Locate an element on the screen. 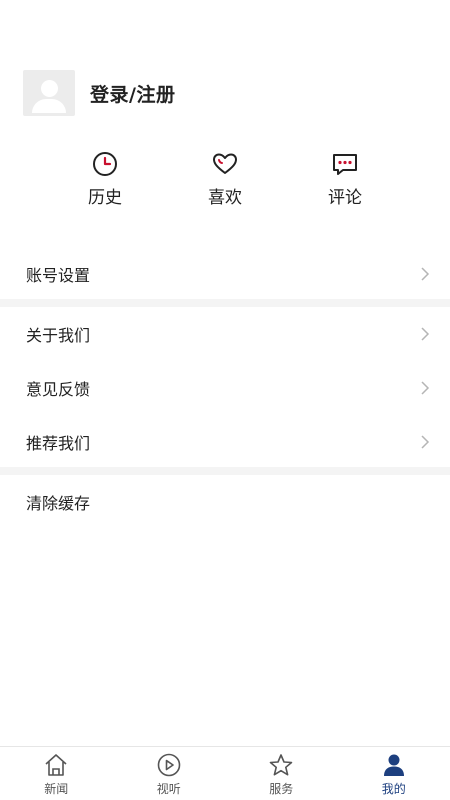 This screenshot has width=450, height=800. favorites-button: 喜欢 is located at coordinates (225, 179).